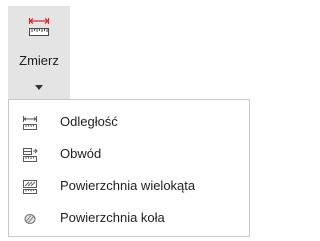 The width and height of the screenshot is (320, 241). What do you see at coordinates (39, 60) in the screenshot?
I see `measure-button-label: Zmierz` at bounding box center [39, 60].